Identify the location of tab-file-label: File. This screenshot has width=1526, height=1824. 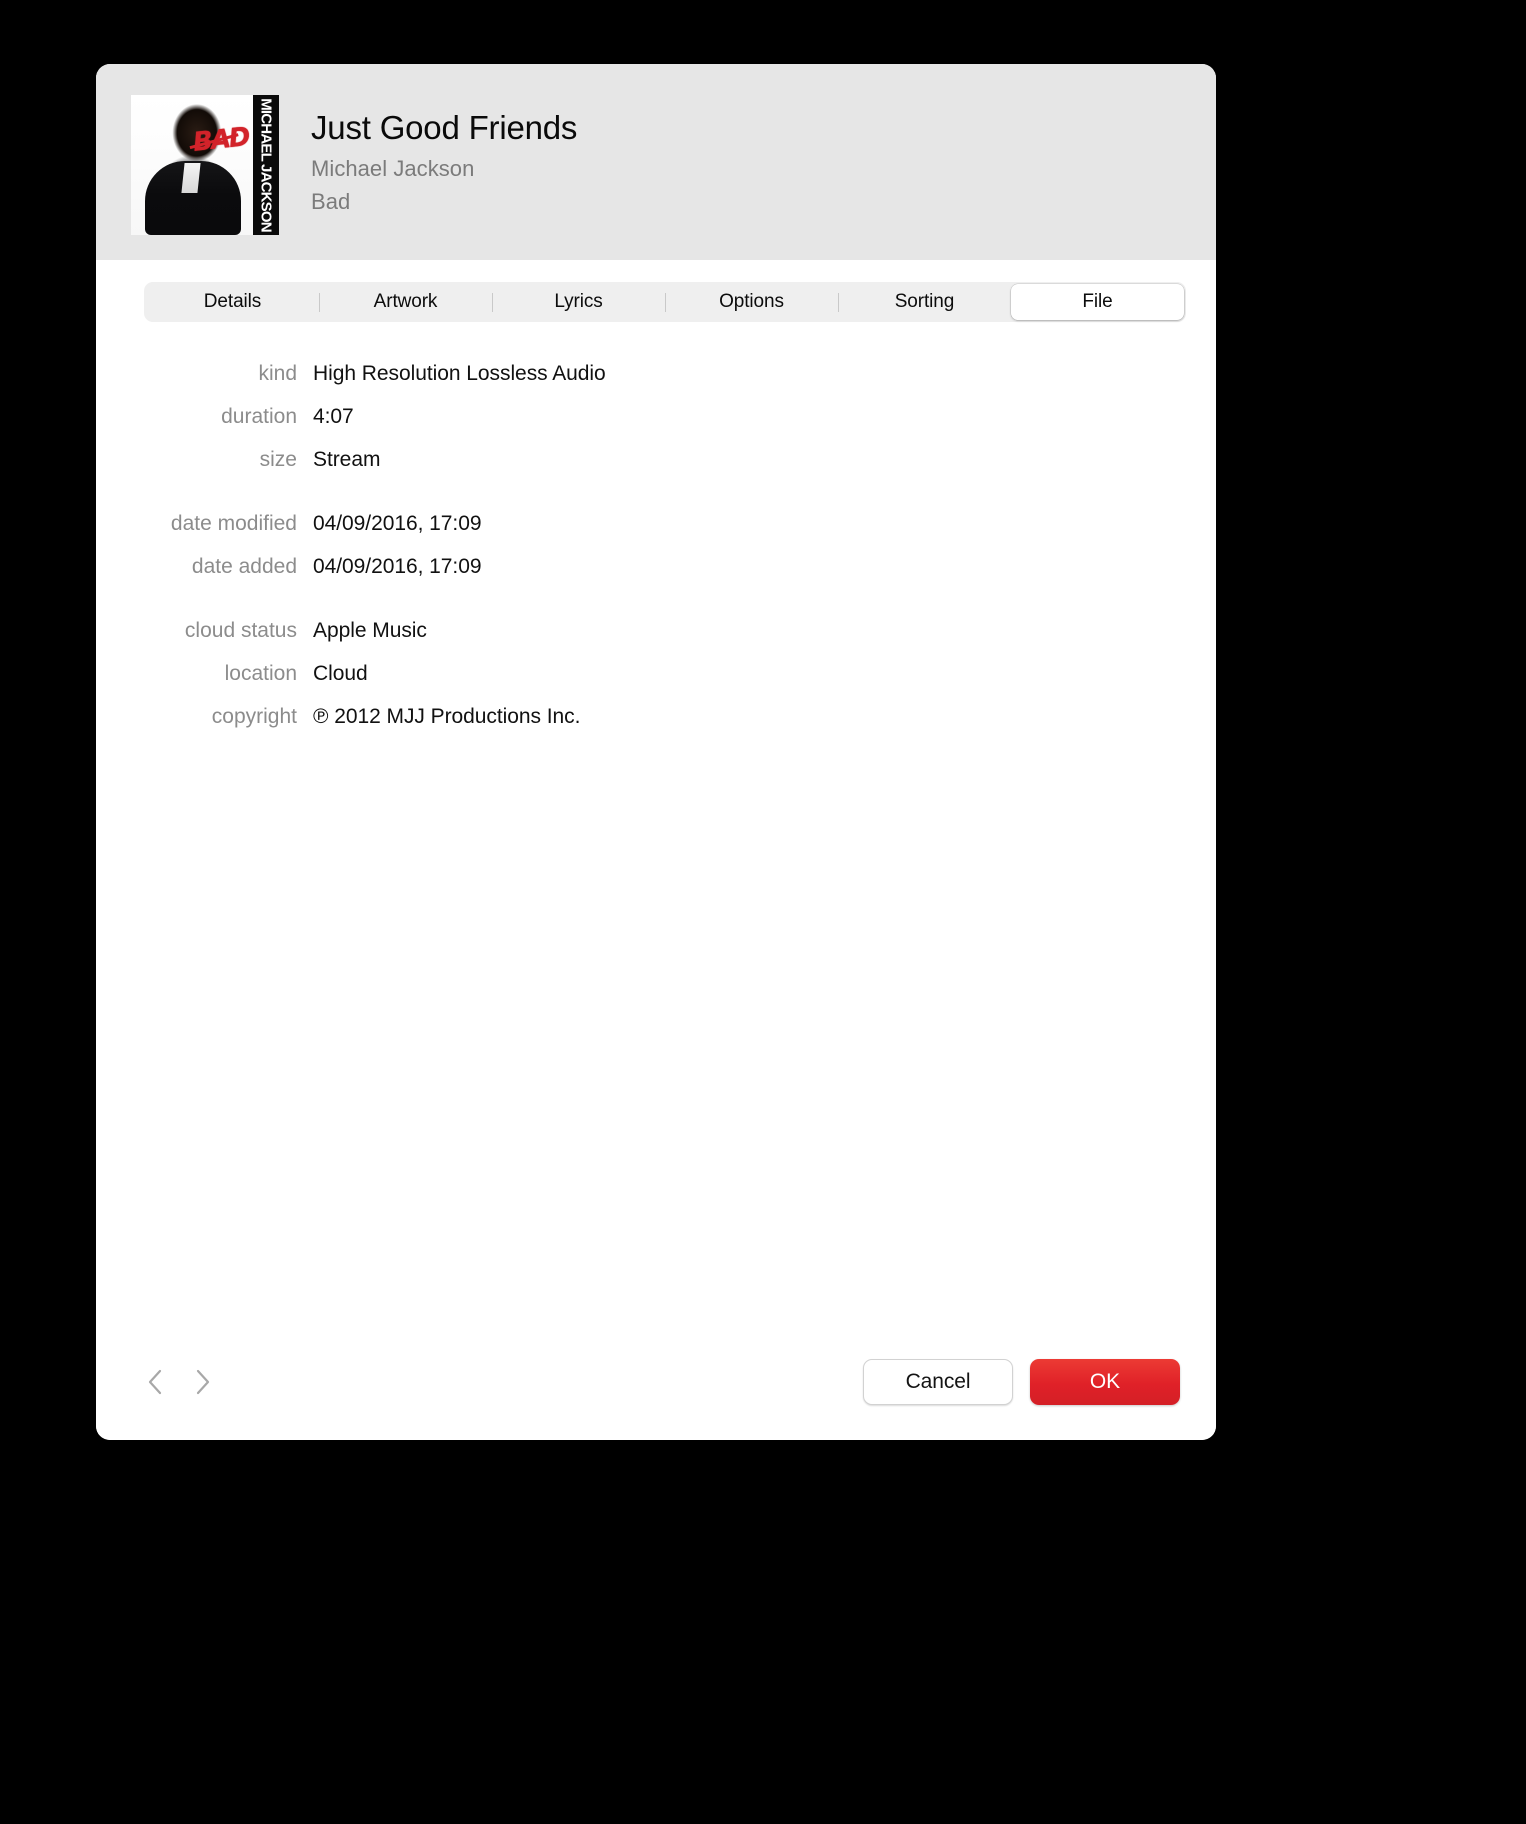
(1097, 301).